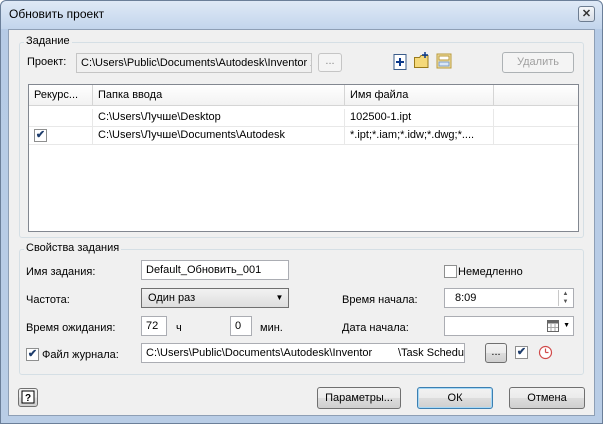 This screenshot has width=603, height=424. What do you see at coordinates (565, 302) in the screenshot?
I see `spin-down-icon: ▼` at bounding box center [565, 302].